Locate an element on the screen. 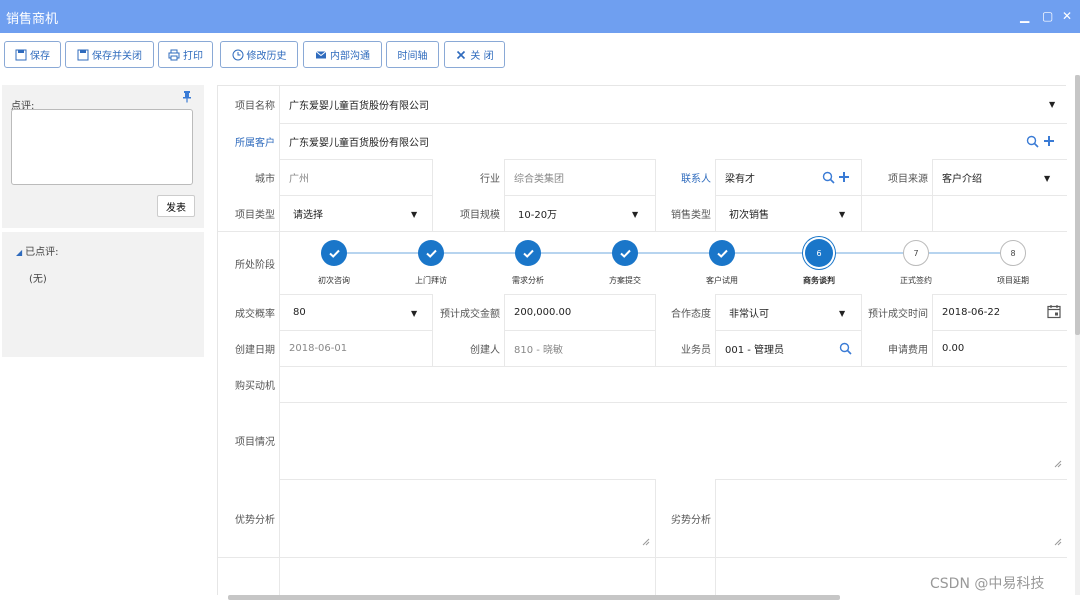 This screenshot has height=601, width=1080. review-input is located at coordinates (102, 147).